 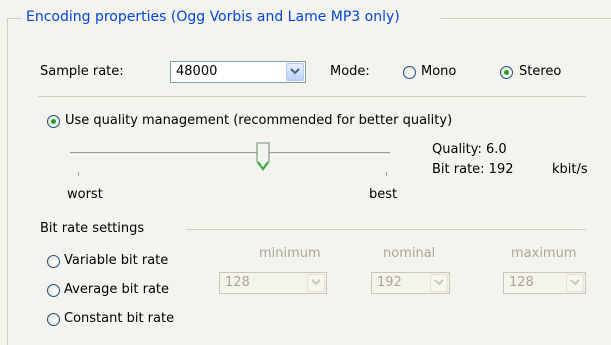 What do you see at coordinates (82, 71) in the screenshot?
I see `sample-rate-label: Sample rate:` at bounding box center [82, 71].